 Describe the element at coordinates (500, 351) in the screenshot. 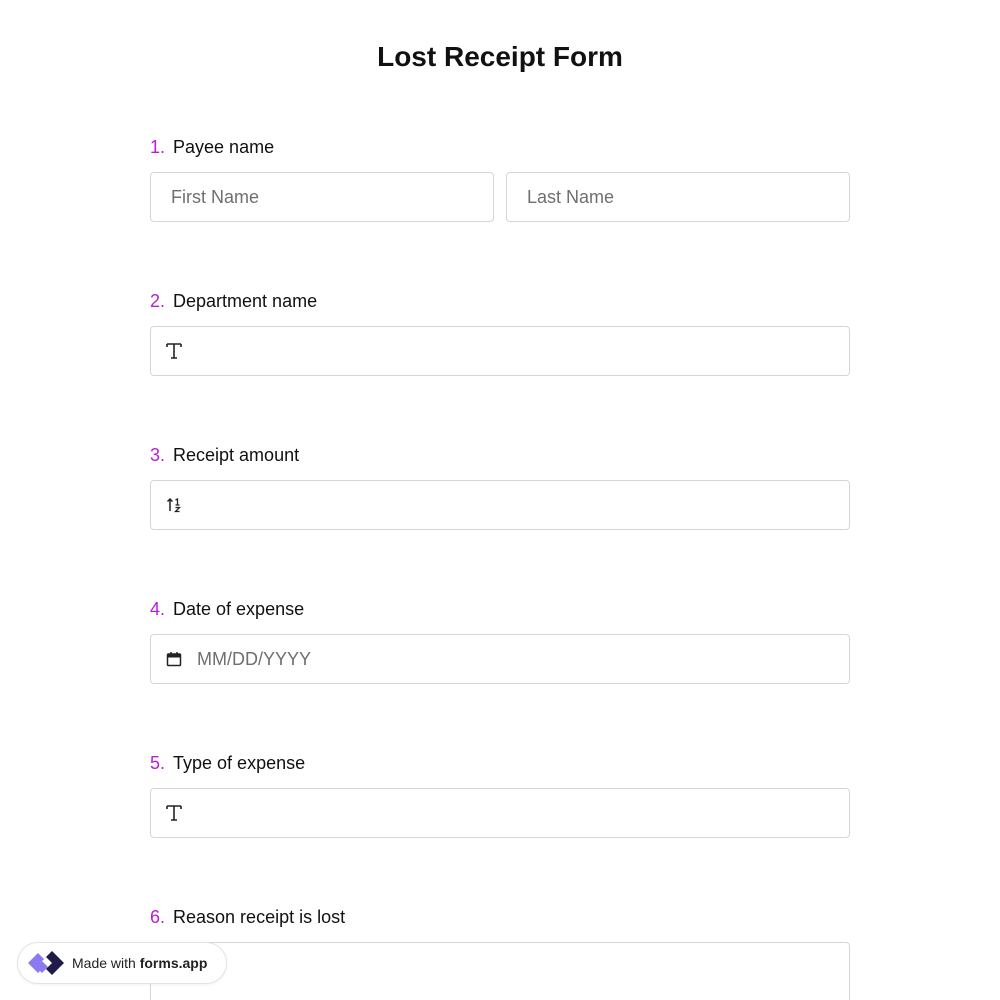

I see `department-name-input` at that location.